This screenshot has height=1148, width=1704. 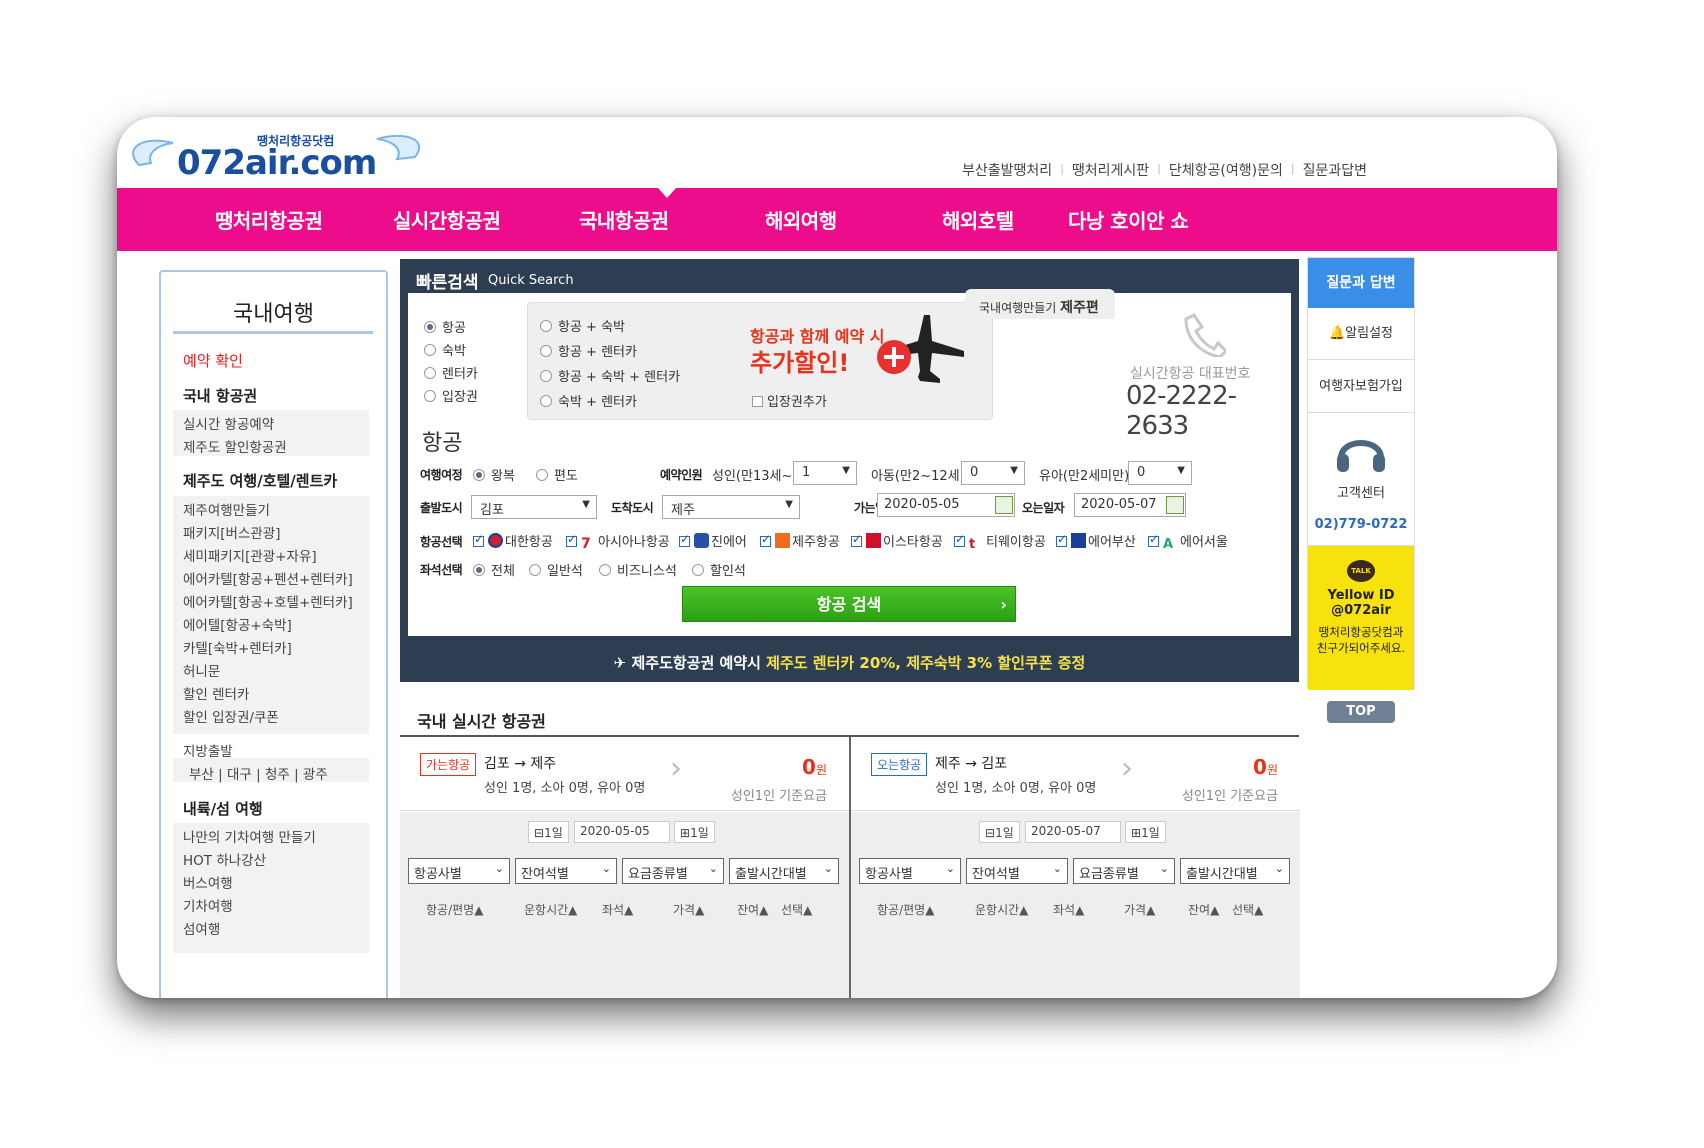 I want to click on airline-airseoul-checkbox: A에어서울, so click(x=1188, y=541).